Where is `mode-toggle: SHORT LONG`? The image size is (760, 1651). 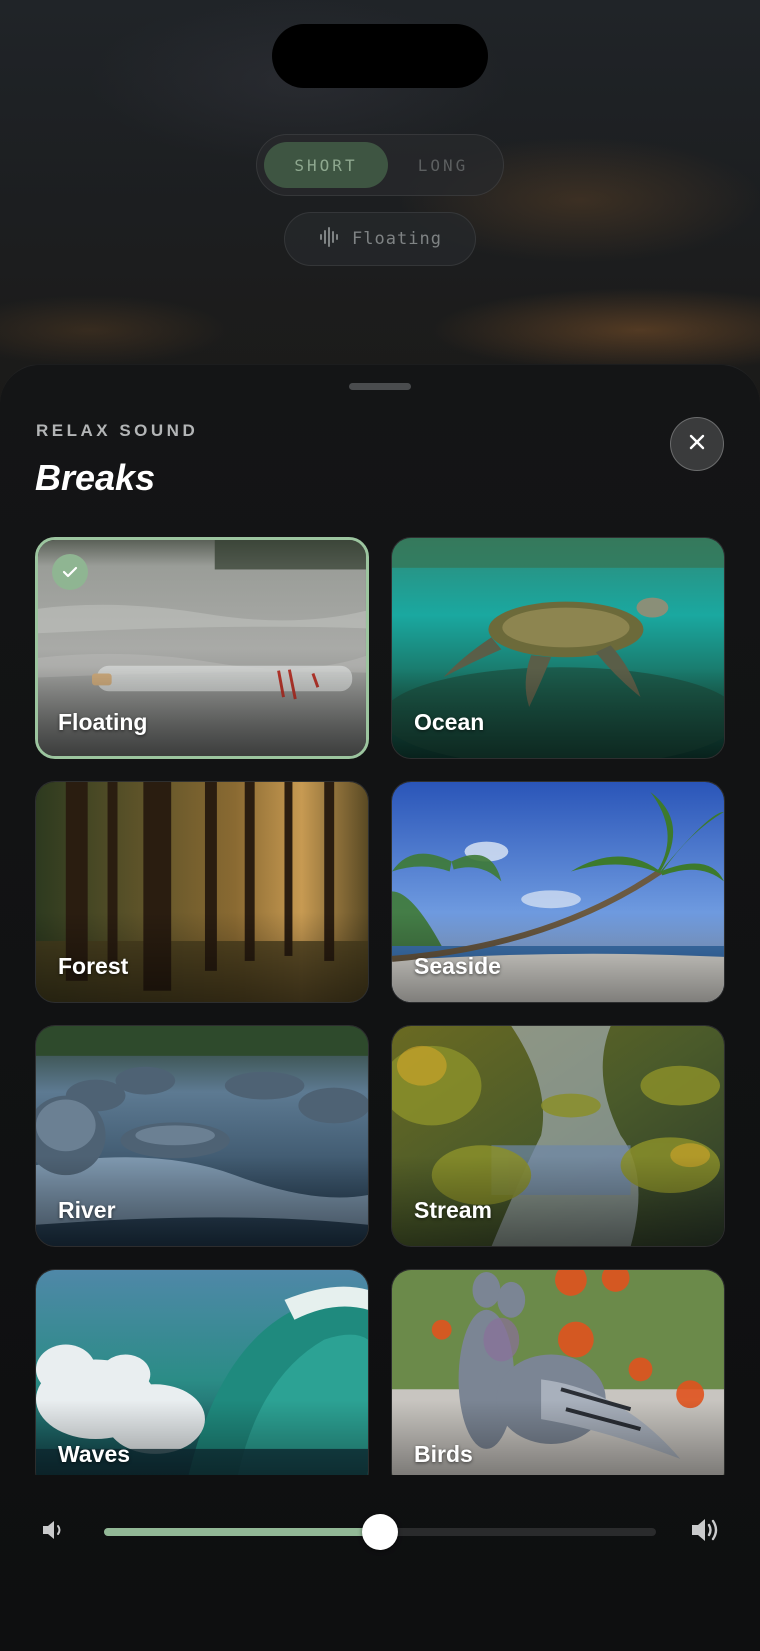 mode-toggle: SHORT LONG is located at coordinates (380, 165).